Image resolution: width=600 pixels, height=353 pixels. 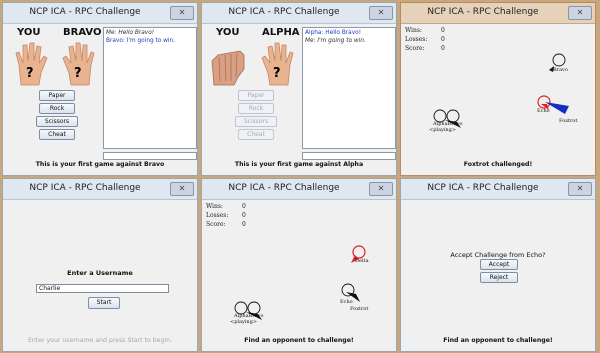 What do you see at coordinates (499, 277) in the screenshot?
I see `reject-button: Reject` at bounding box center [499, 277].